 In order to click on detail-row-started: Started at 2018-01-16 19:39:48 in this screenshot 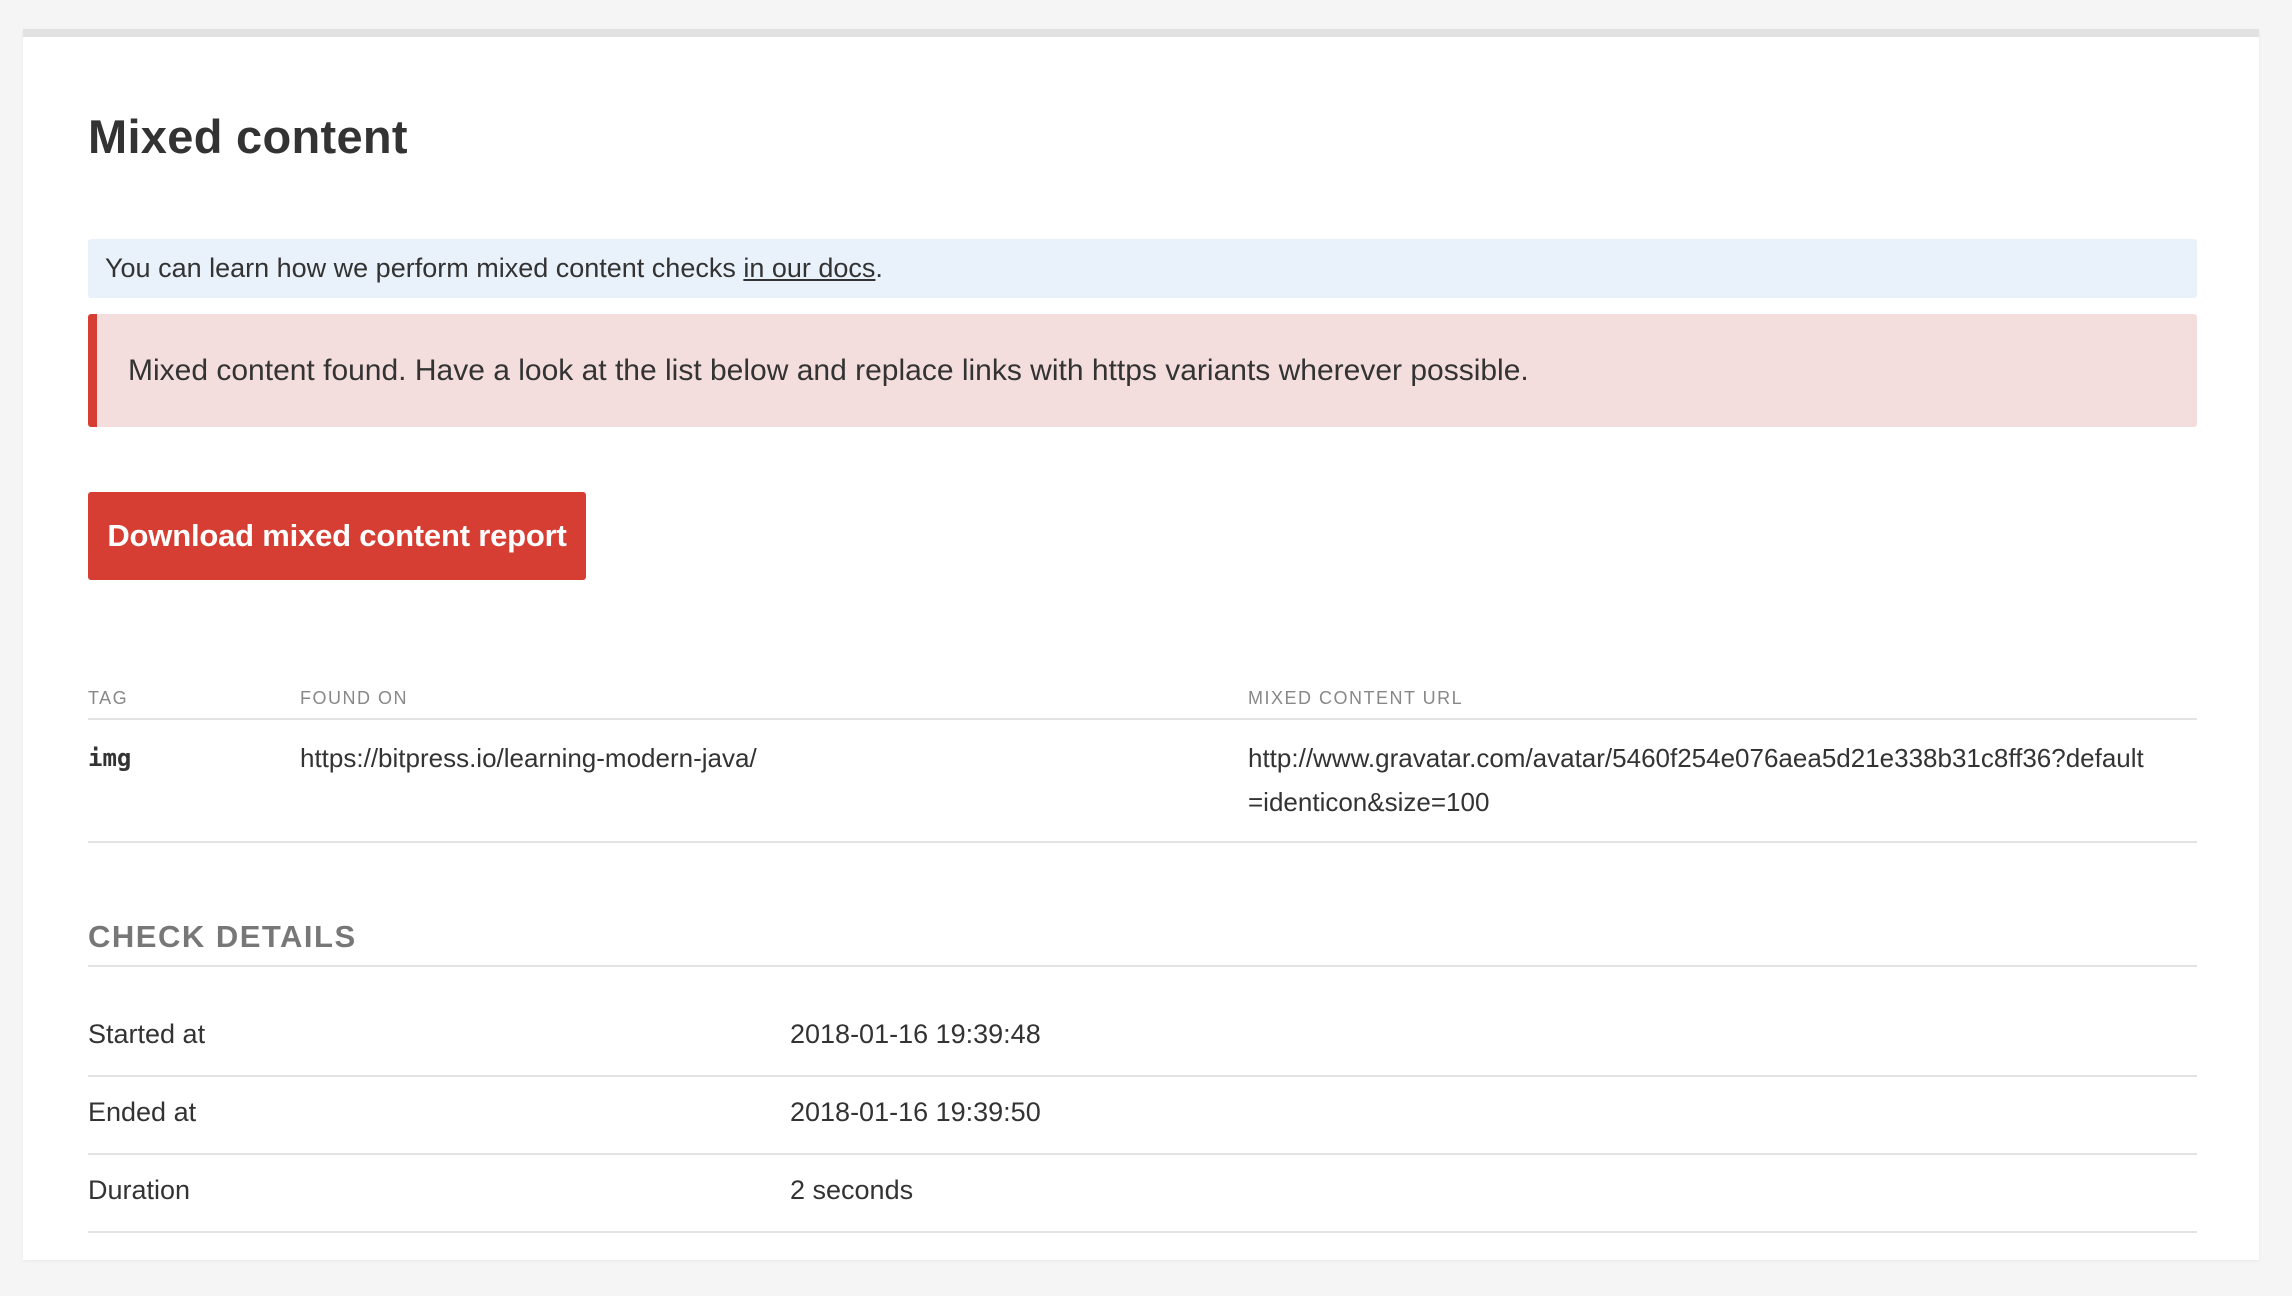, I will do `click(1142, 1038)`.